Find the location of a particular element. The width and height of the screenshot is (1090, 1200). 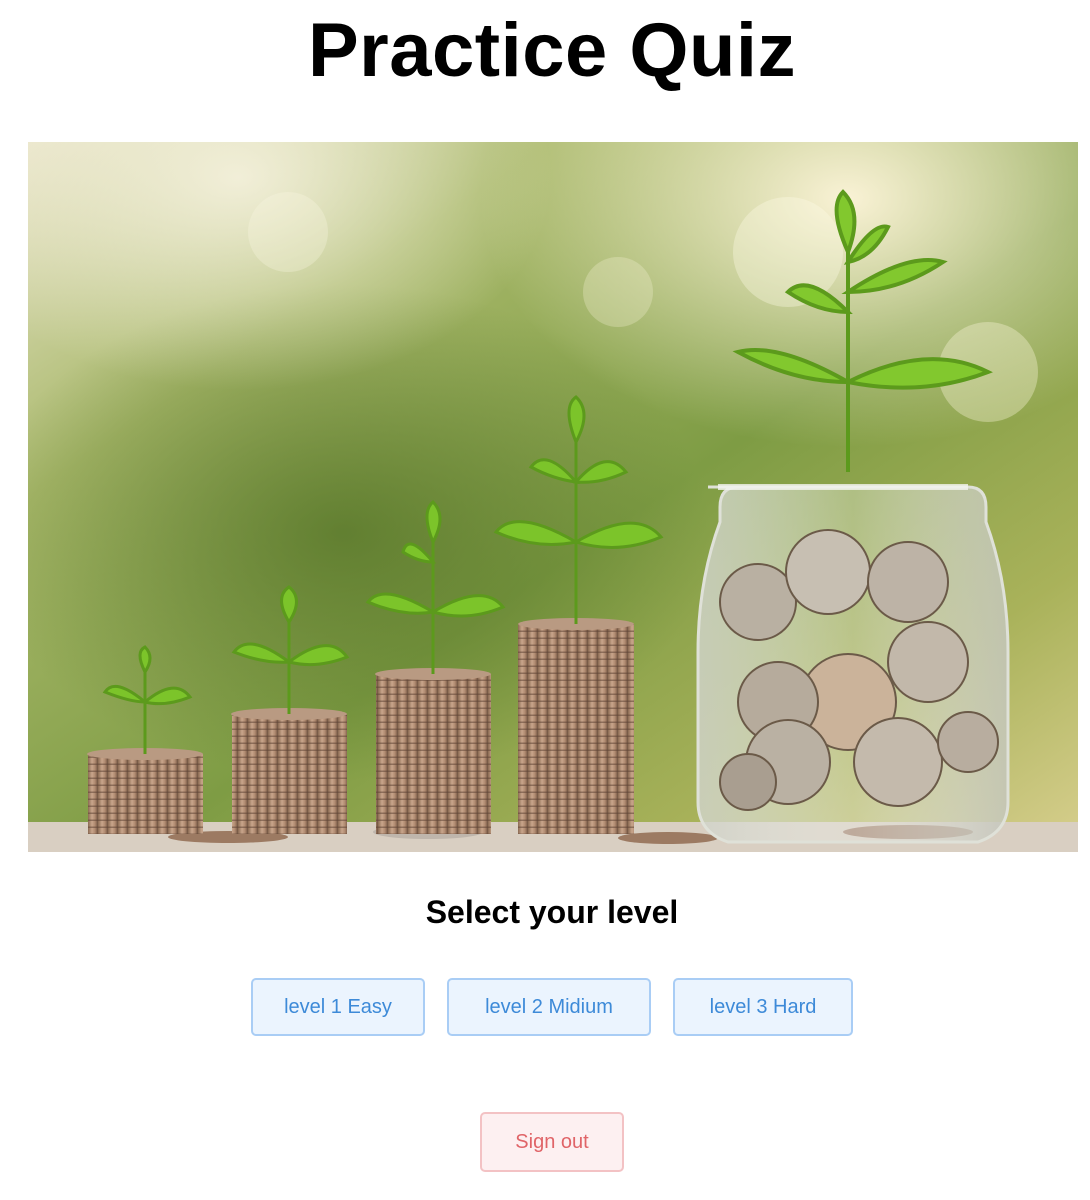

sign-out-button: Sign out is located at coordinates (552, 1142).